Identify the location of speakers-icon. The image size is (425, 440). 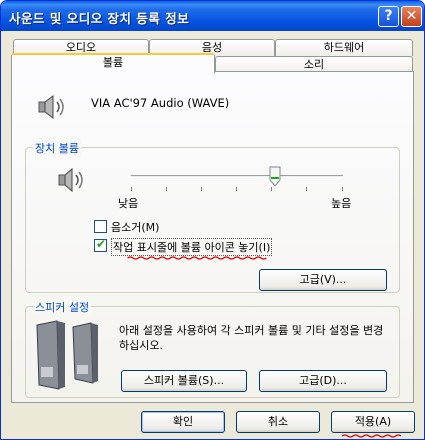
(67, 355).